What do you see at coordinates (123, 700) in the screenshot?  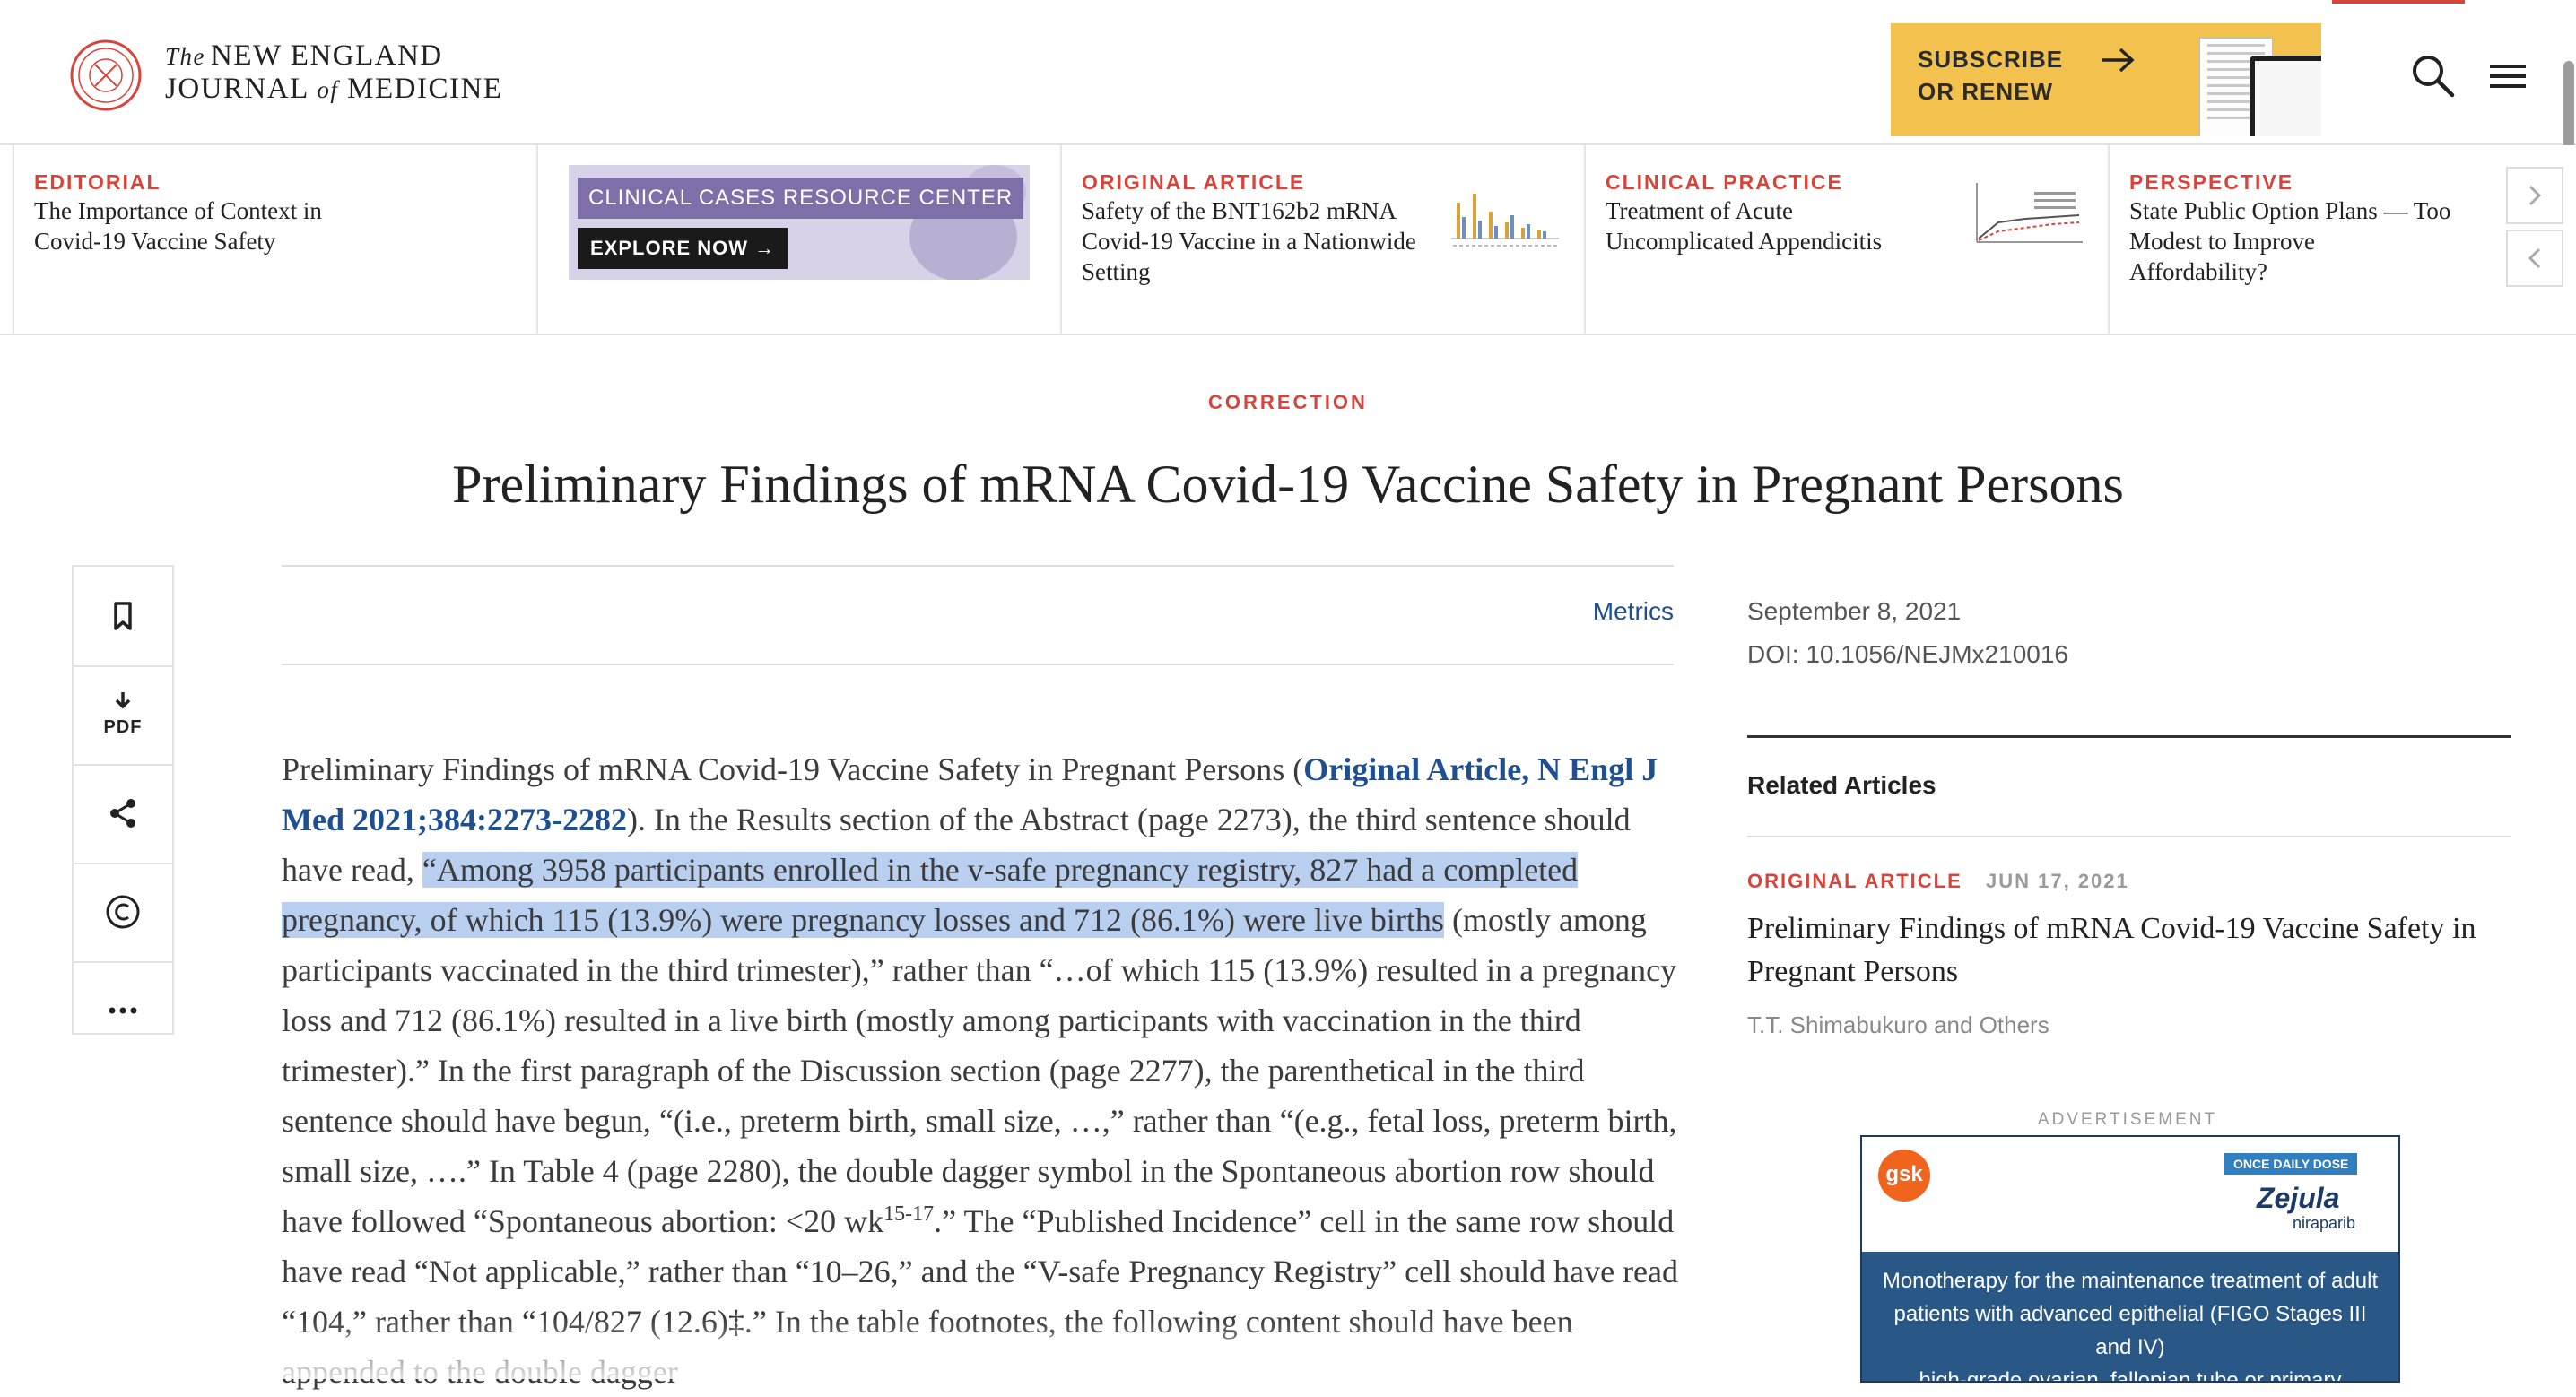 I see `pdf-download-icon` at bounding box center [123, 700].